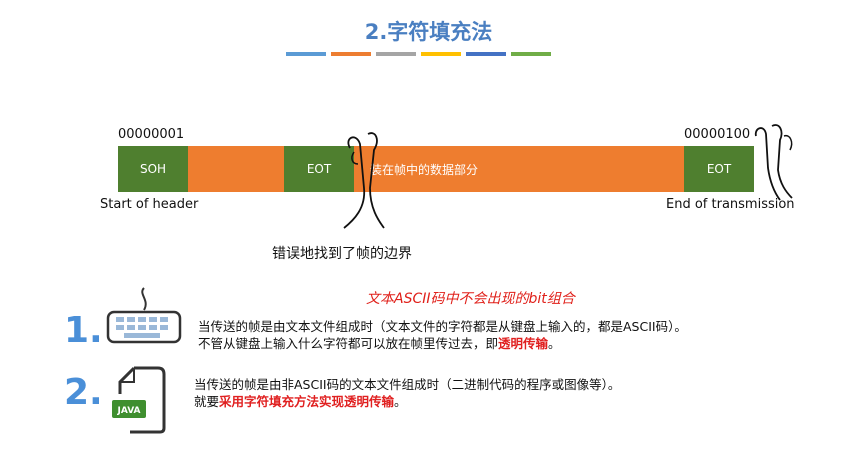 The image size is (857, 463). I want to click on item-2-line-2: 就要采用字符填充方法实现透明传输。, so click(519, 401).